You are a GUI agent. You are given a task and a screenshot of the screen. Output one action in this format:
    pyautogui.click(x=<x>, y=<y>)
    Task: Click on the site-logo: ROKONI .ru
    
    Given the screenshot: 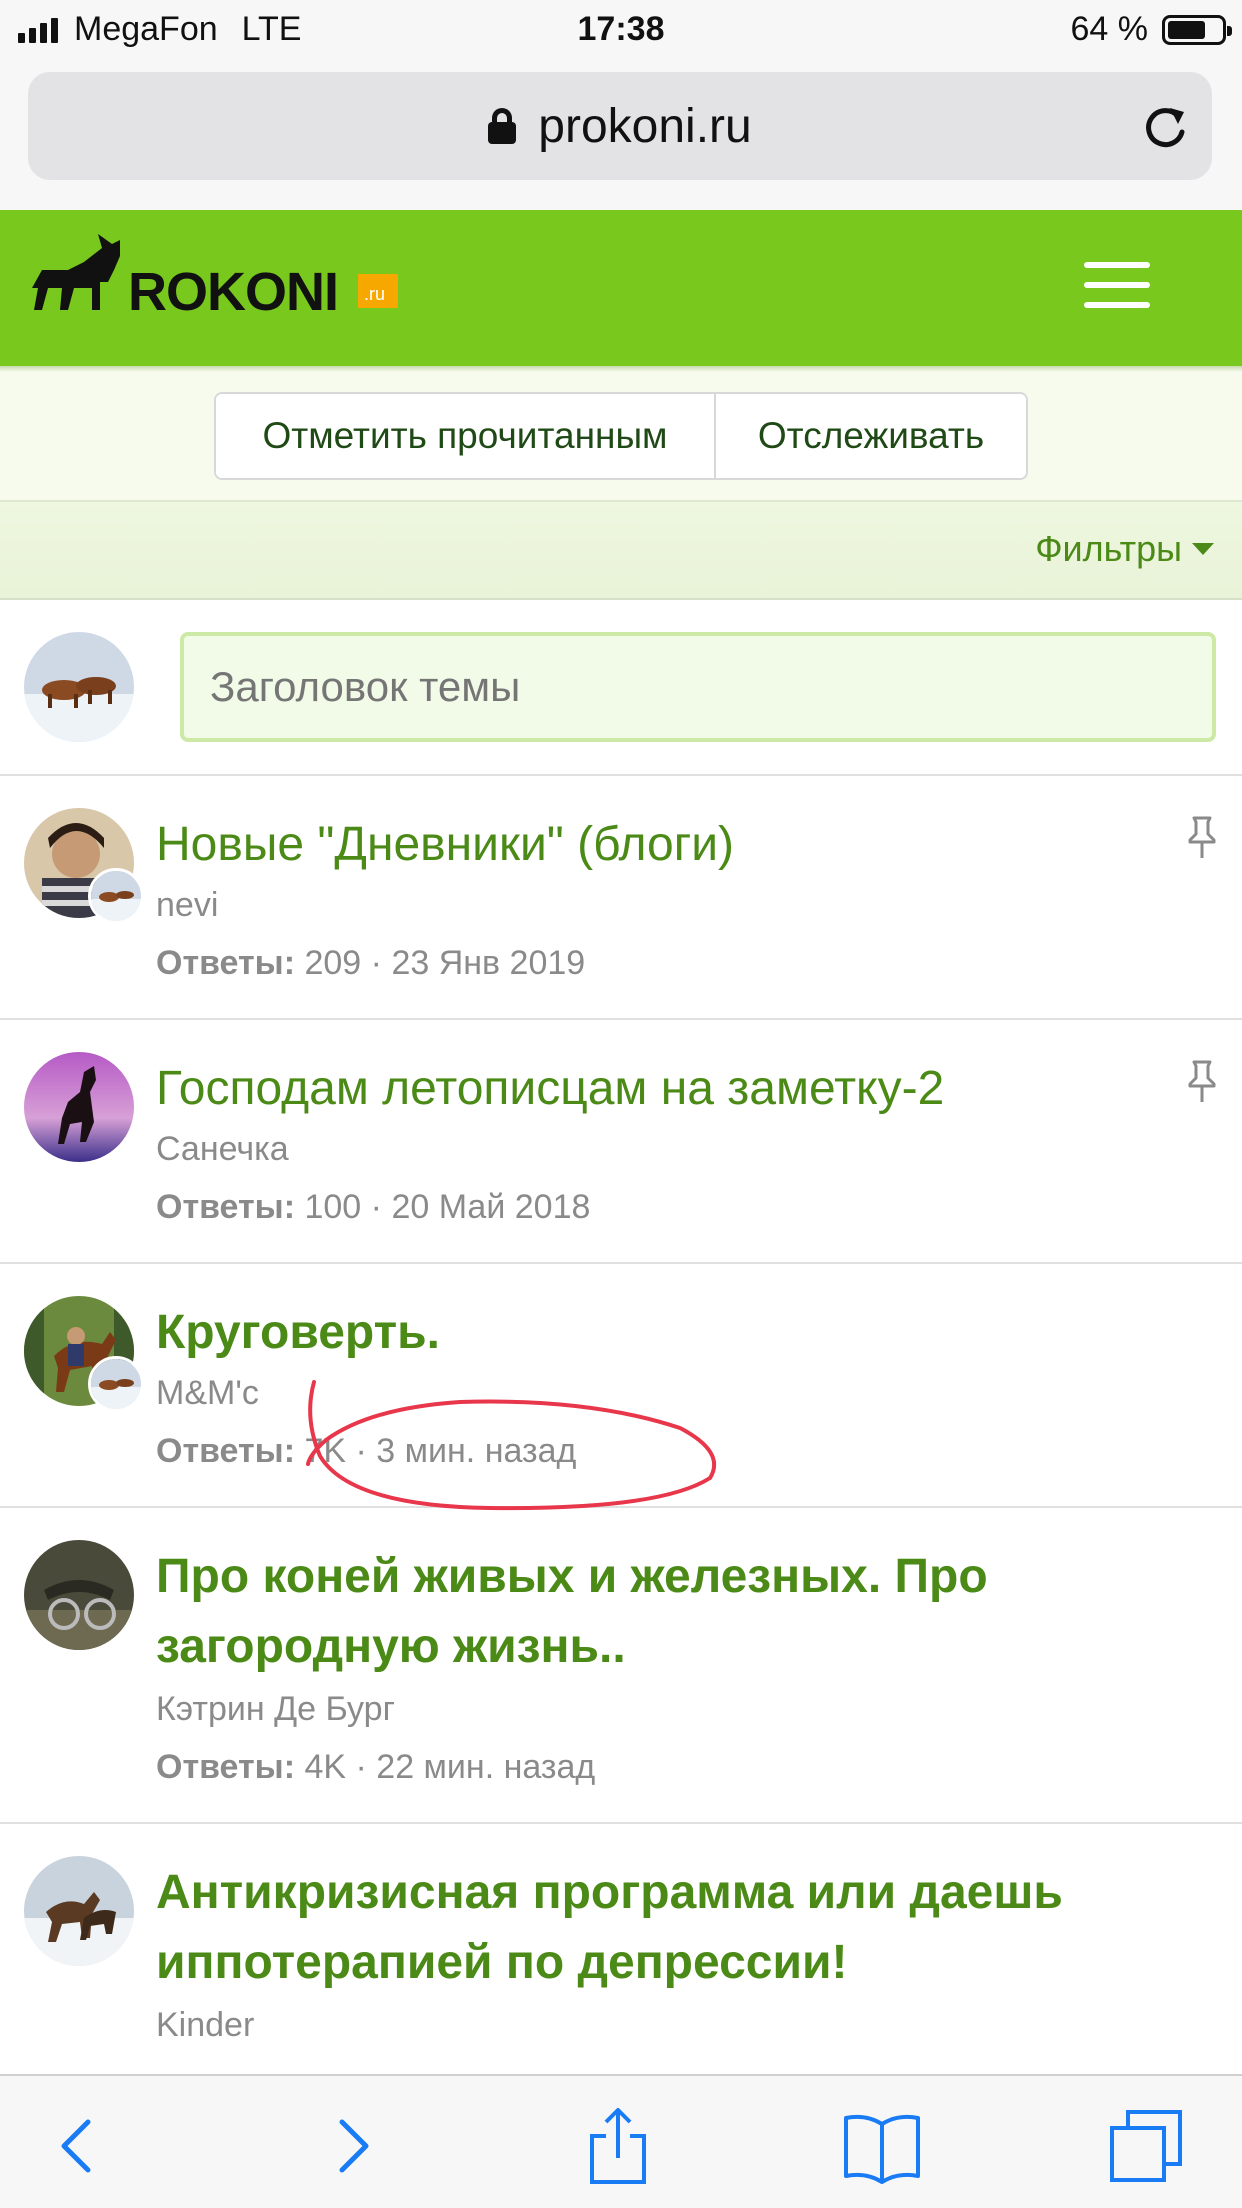 What is the action you would take?
    pyautogui.click(x=223, y=286)
    